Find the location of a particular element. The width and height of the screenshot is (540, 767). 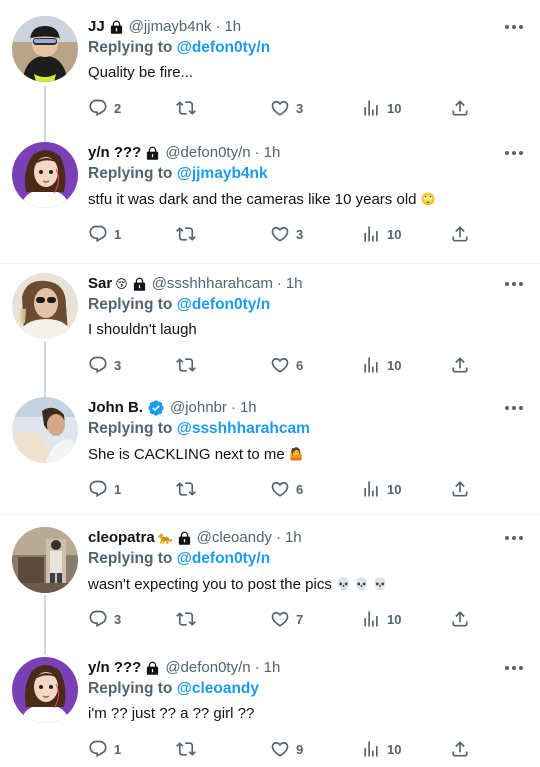

tweet-header: John B. @johnbr · 1h is located at coordinates (172, 408).